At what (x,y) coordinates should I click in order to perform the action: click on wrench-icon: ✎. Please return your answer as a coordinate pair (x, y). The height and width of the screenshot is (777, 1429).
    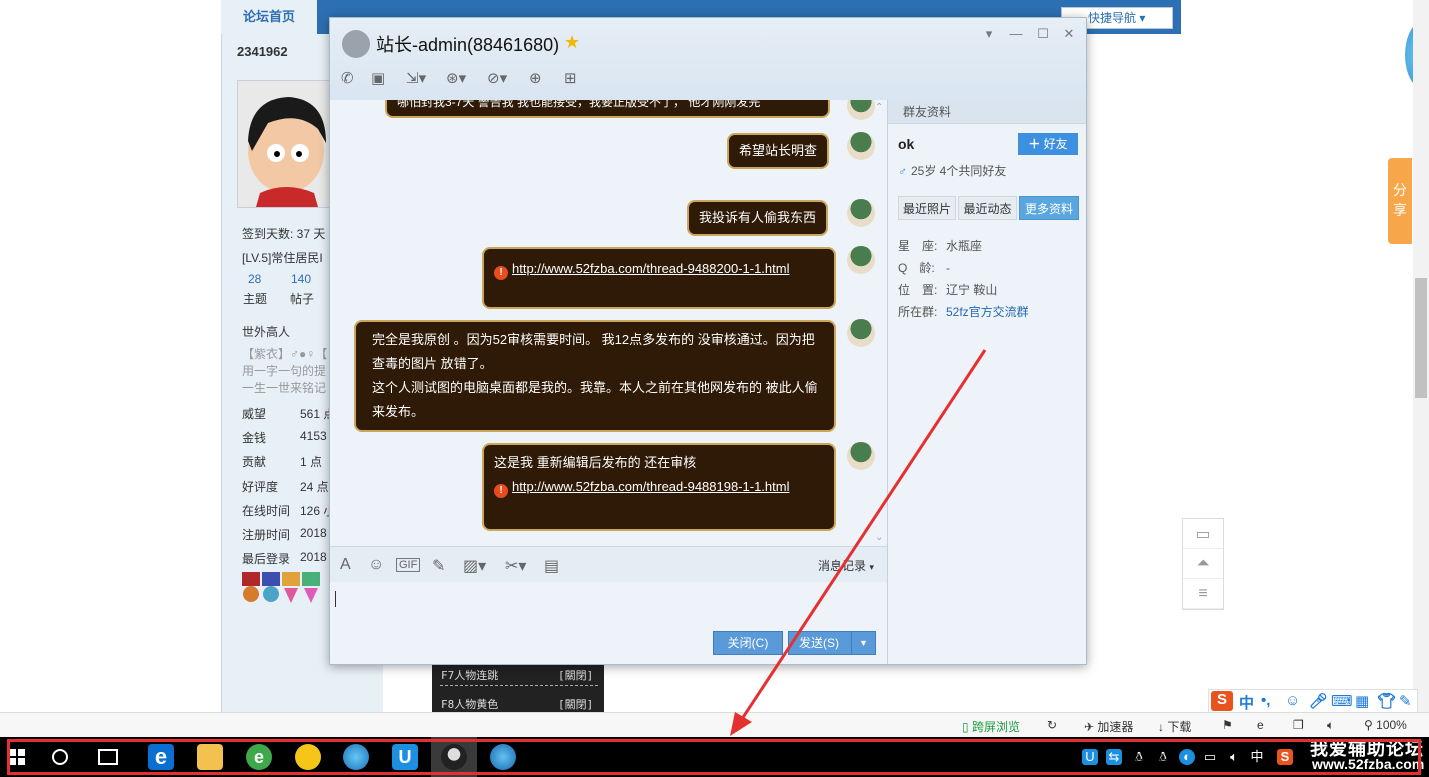
    Looking at the image, I should click on (1405, 701).